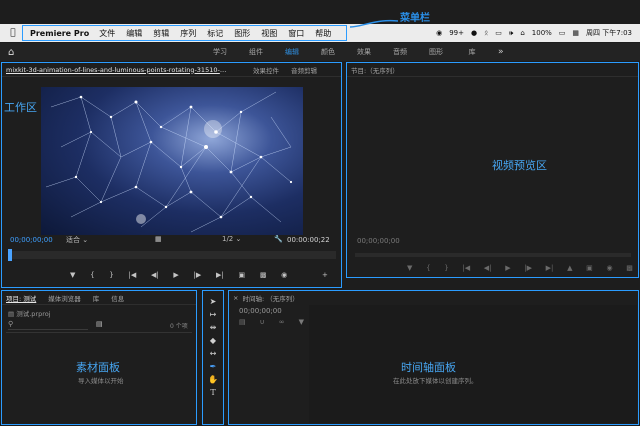 The width and height of the screenshot is (640, 426). Describe the element at coordinates (117, 298) in the screenshot. I see `tab-info: 信息` at that location.